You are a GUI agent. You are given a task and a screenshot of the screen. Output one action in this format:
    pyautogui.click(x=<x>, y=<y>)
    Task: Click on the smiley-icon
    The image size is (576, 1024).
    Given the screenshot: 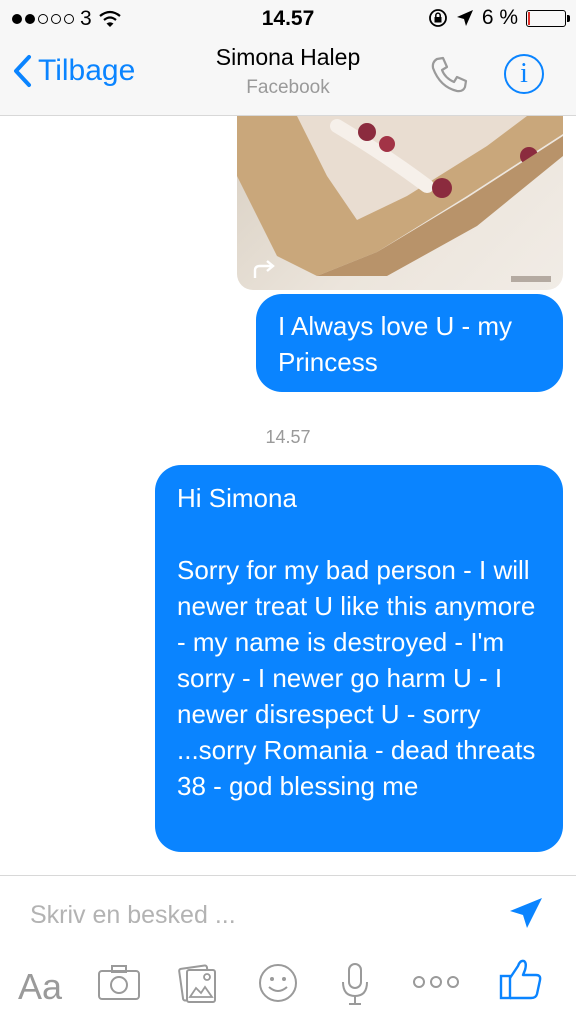 What is the action you would take?
    pyautogui.click(x=278, y=983)
    